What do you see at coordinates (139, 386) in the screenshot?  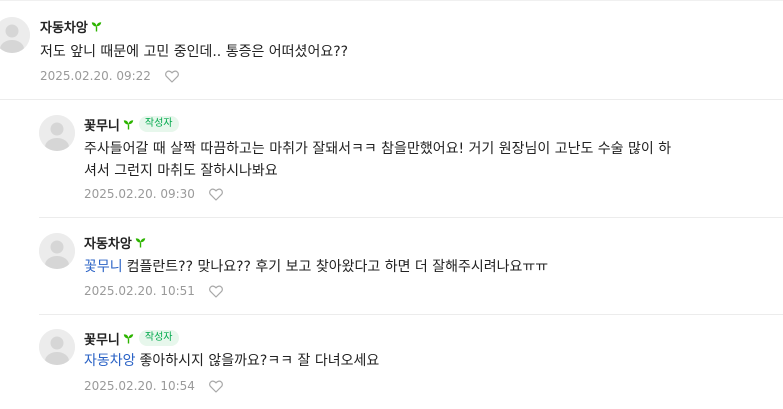 I see `comment-date: 2025.02.20. 10:54` at bounding box center [139, 386].